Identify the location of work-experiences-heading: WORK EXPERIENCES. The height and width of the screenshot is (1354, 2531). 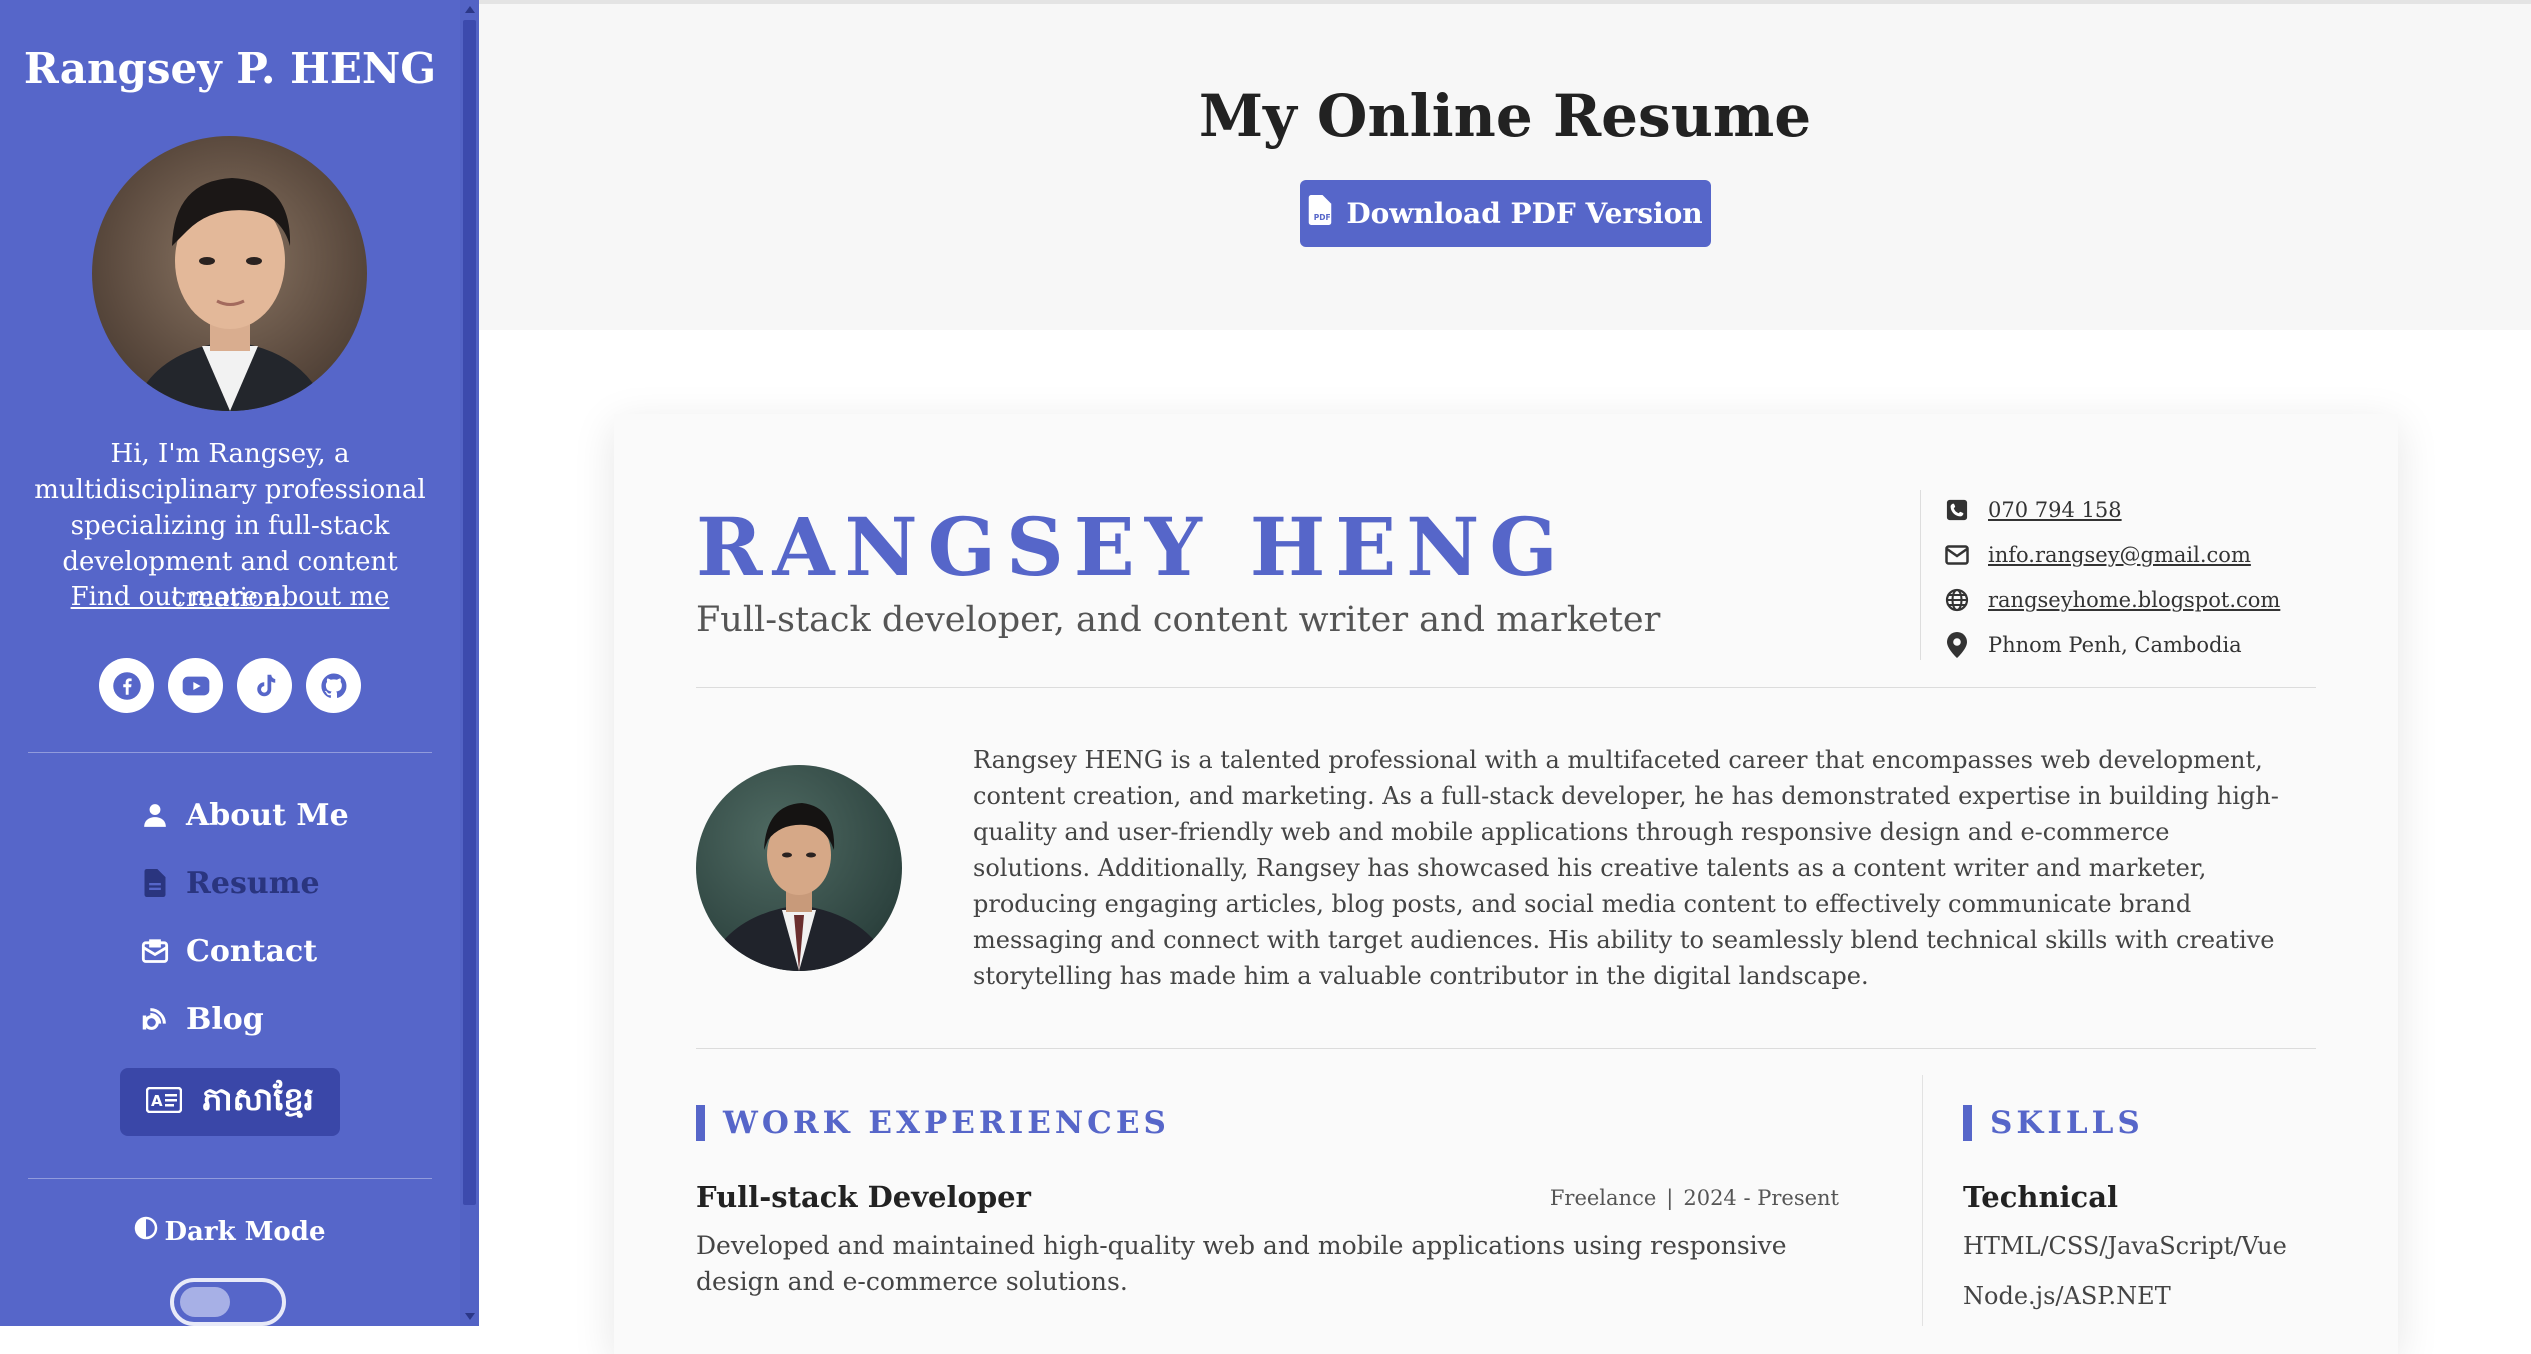
(933, 1123).